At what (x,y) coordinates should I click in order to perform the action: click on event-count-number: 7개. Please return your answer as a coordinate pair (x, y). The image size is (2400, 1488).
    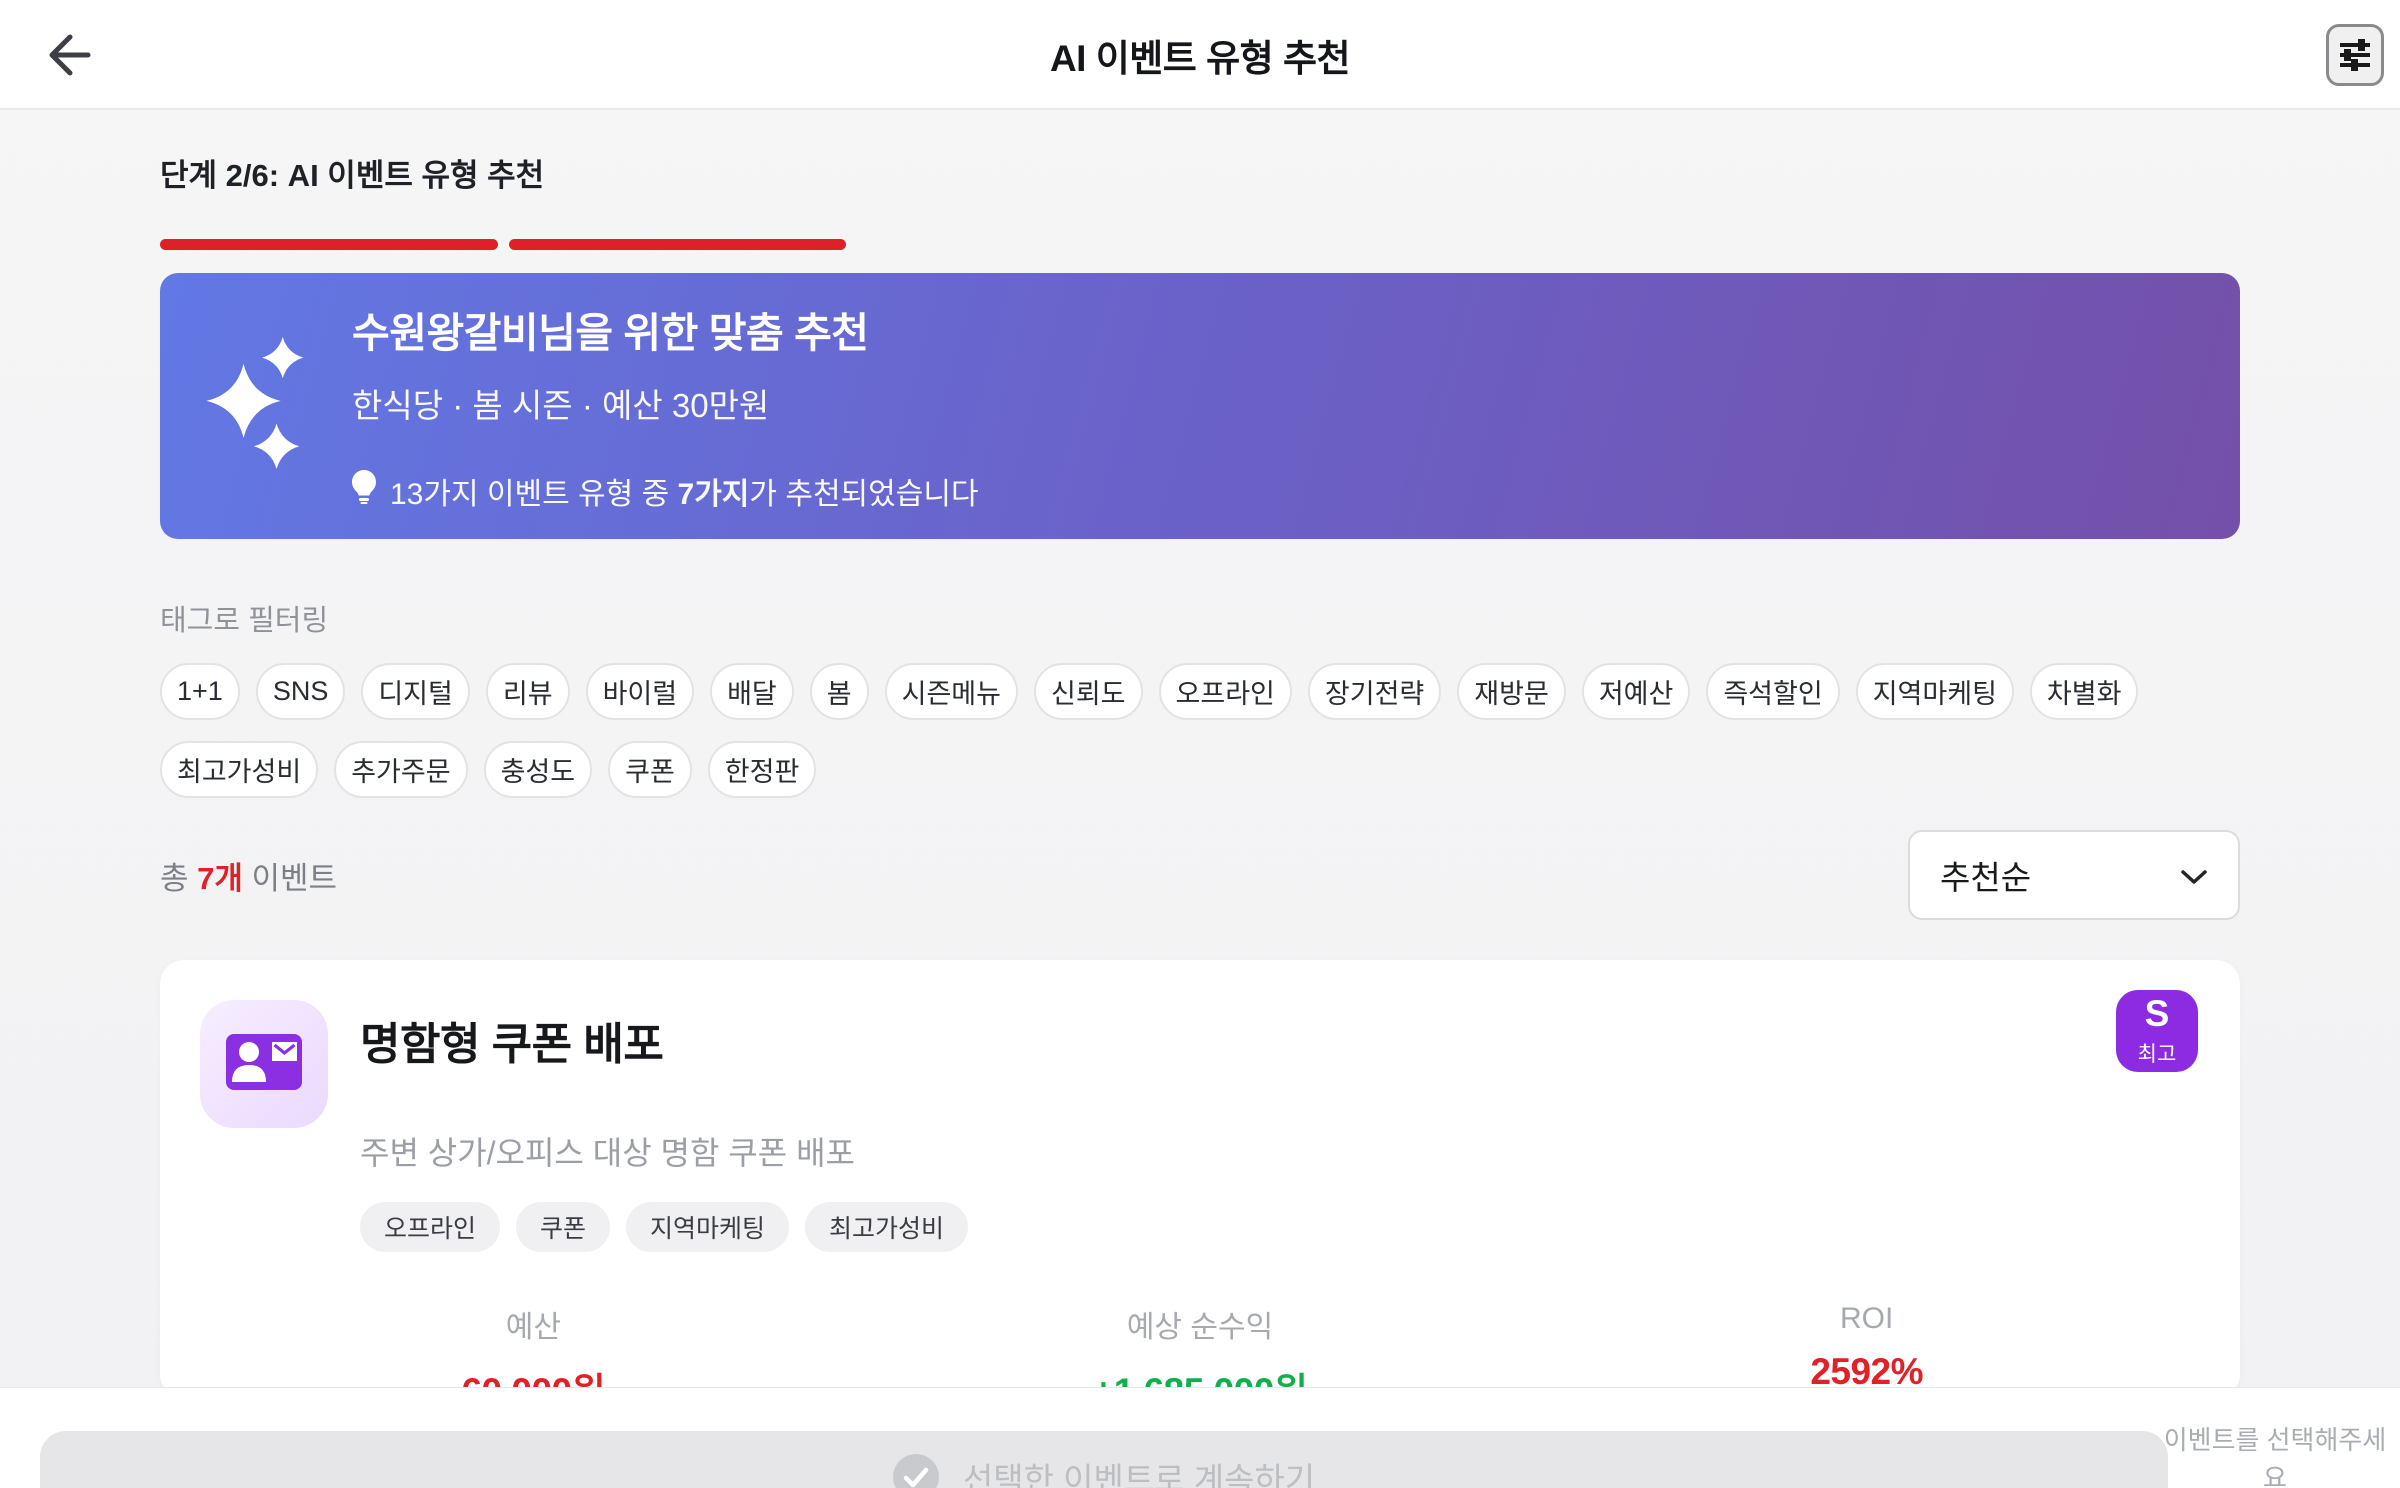
    Looking at the image, I should click on (220, 878).